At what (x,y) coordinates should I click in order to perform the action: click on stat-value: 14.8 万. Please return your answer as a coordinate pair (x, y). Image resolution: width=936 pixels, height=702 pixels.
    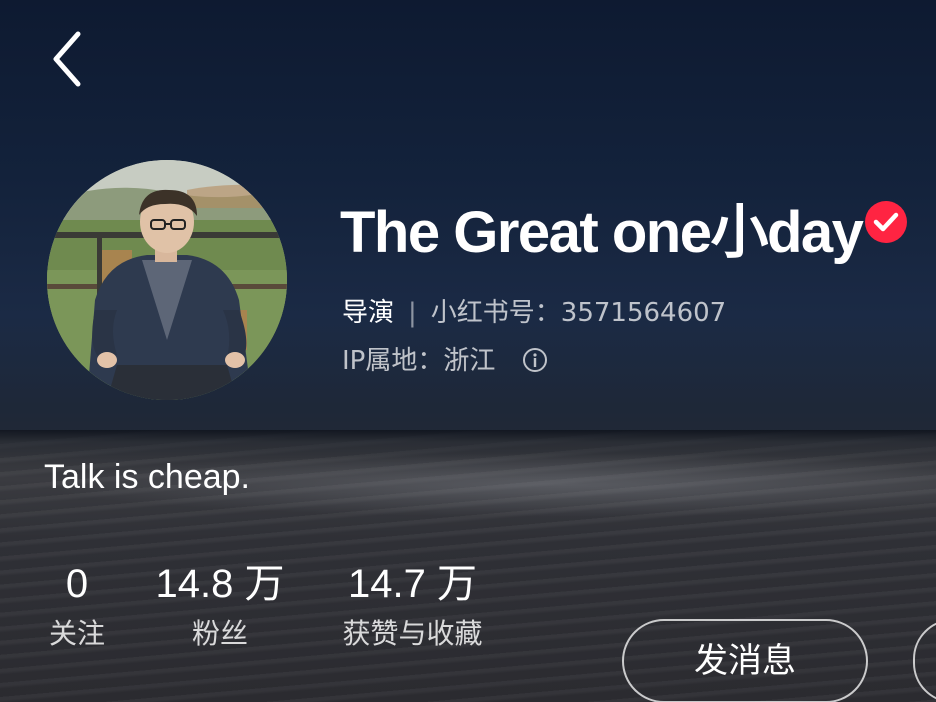
    Looking at the image, I should click on (220, 584).